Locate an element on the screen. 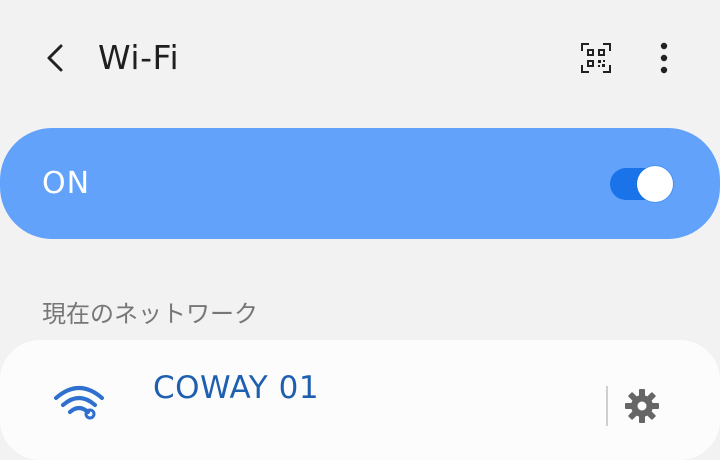 The image size is (720, 460). switch-knob is located at coordinates (655, 184).